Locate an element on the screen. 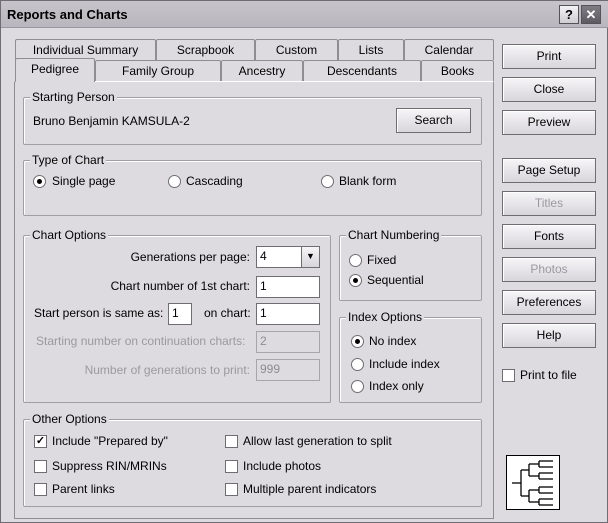 The height and width of the screenshot is (523, 608). print-to-file-label: Print to file is located at coordinates (548, 375).